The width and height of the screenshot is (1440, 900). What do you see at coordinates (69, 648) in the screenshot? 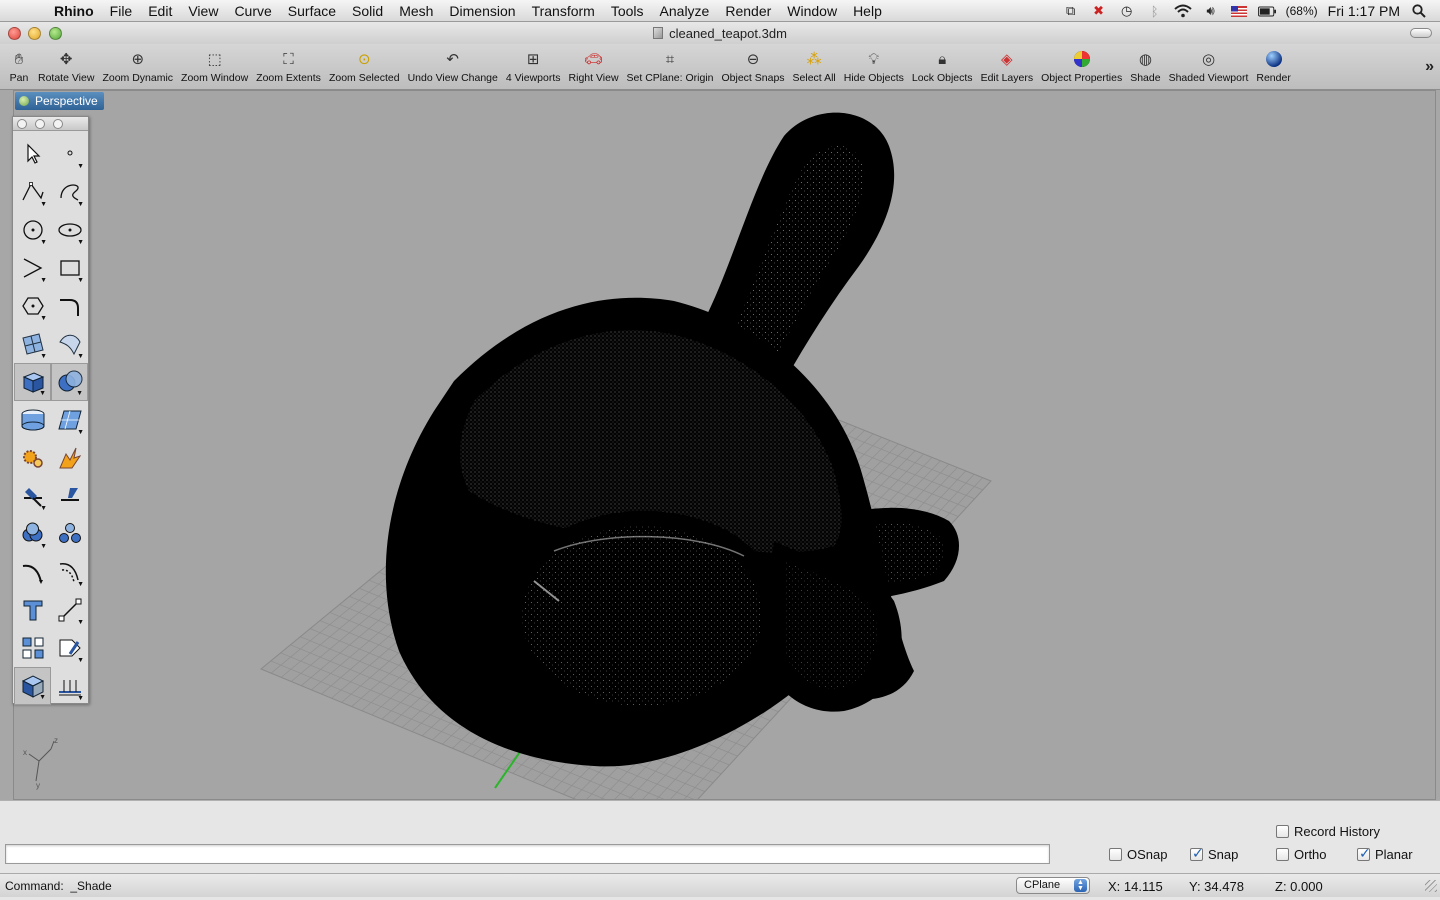
I see `analyze-tool-button: ▼` at bounding box center [69, 648].